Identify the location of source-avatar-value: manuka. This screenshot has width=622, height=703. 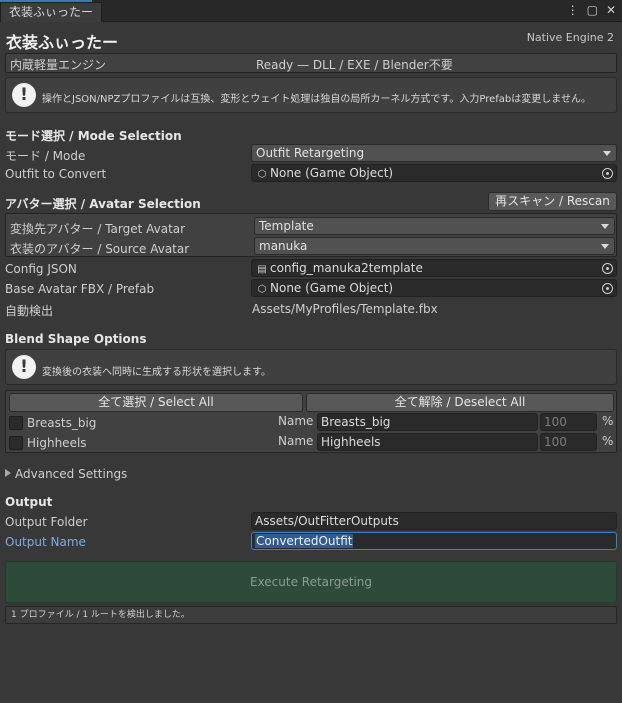
(283, 246).